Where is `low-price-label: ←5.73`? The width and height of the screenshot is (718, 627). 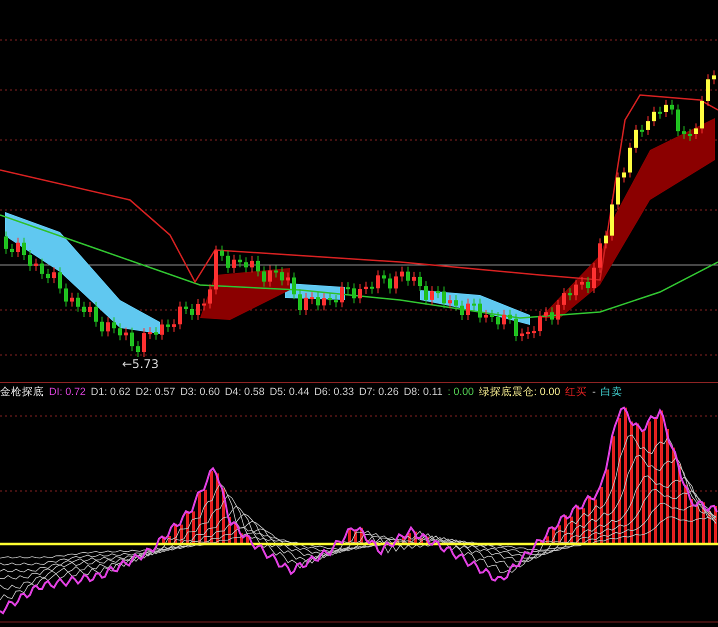
low-price-label: ←5.73 is located at coordinates (140, 364).